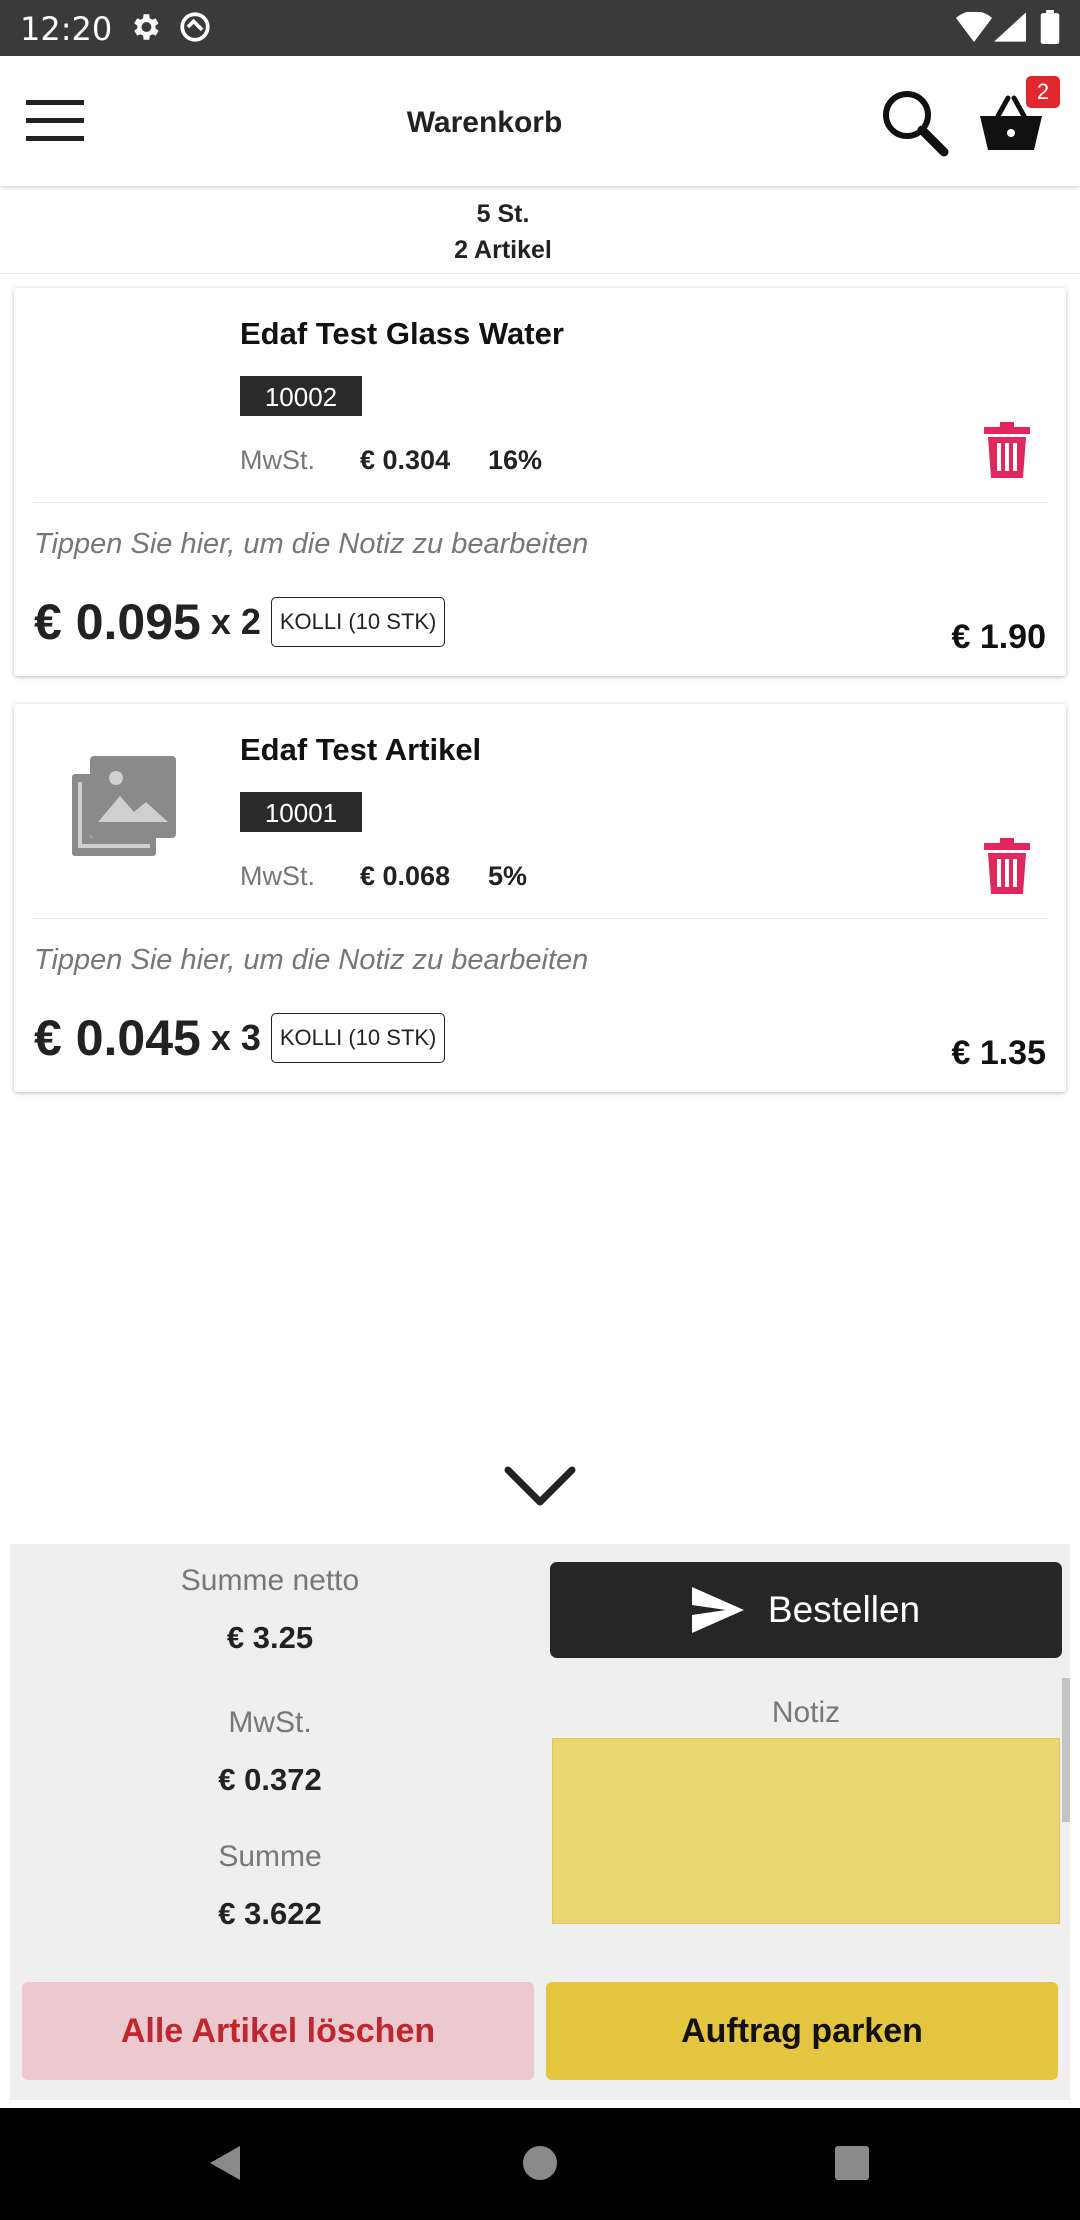 The image size is (1080, 2220). I want to click on item-vat-rate: 16%, so click(515, 460).